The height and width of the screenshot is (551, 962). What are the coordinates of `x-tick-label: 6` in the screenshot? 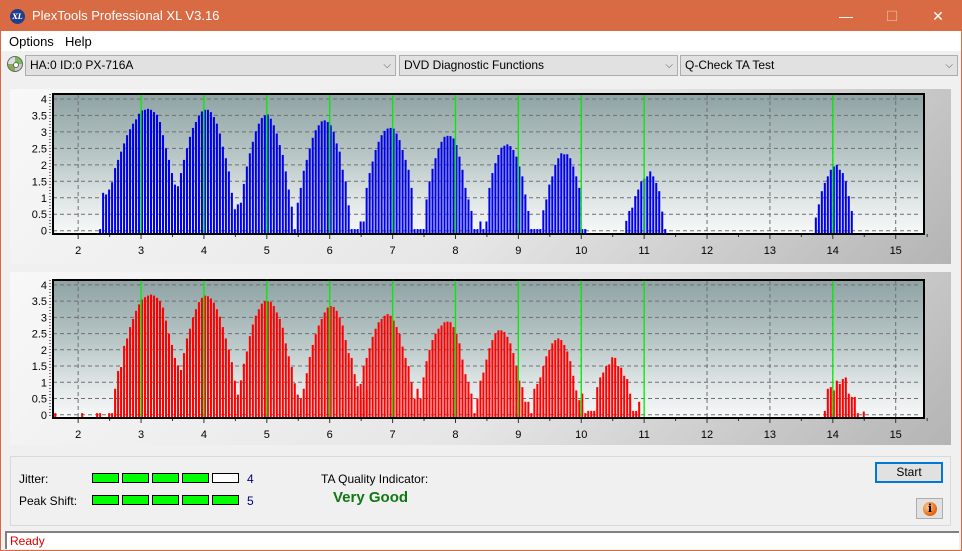 It's located at (330, 251).